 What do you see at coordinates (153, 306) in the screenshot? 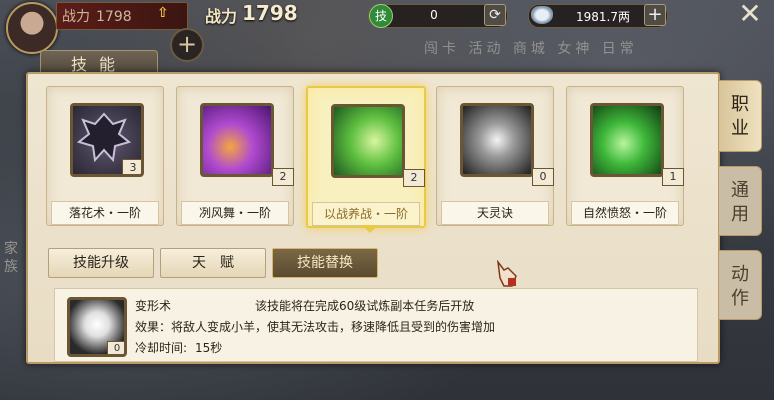
I see `detail-skill-name: 变形术` at bounding box center [153, 306].